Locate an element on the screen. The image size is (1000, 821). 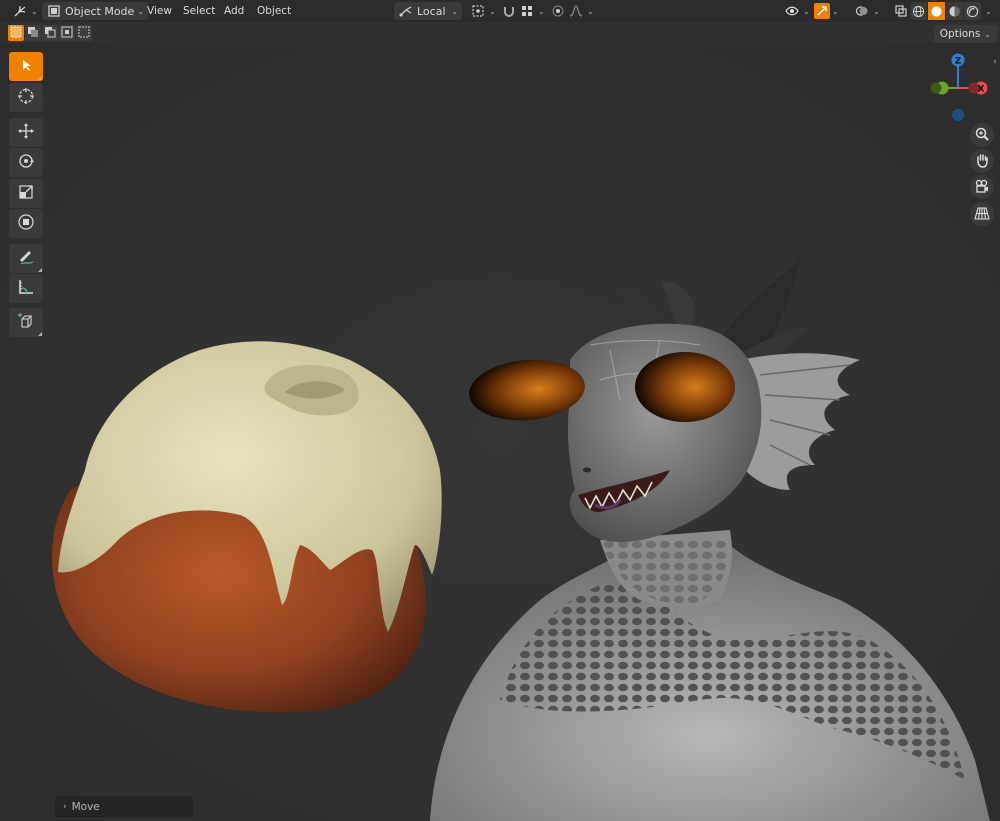
sidebar-toggle-arrow: ‹ is located at coordinates (996, 62).